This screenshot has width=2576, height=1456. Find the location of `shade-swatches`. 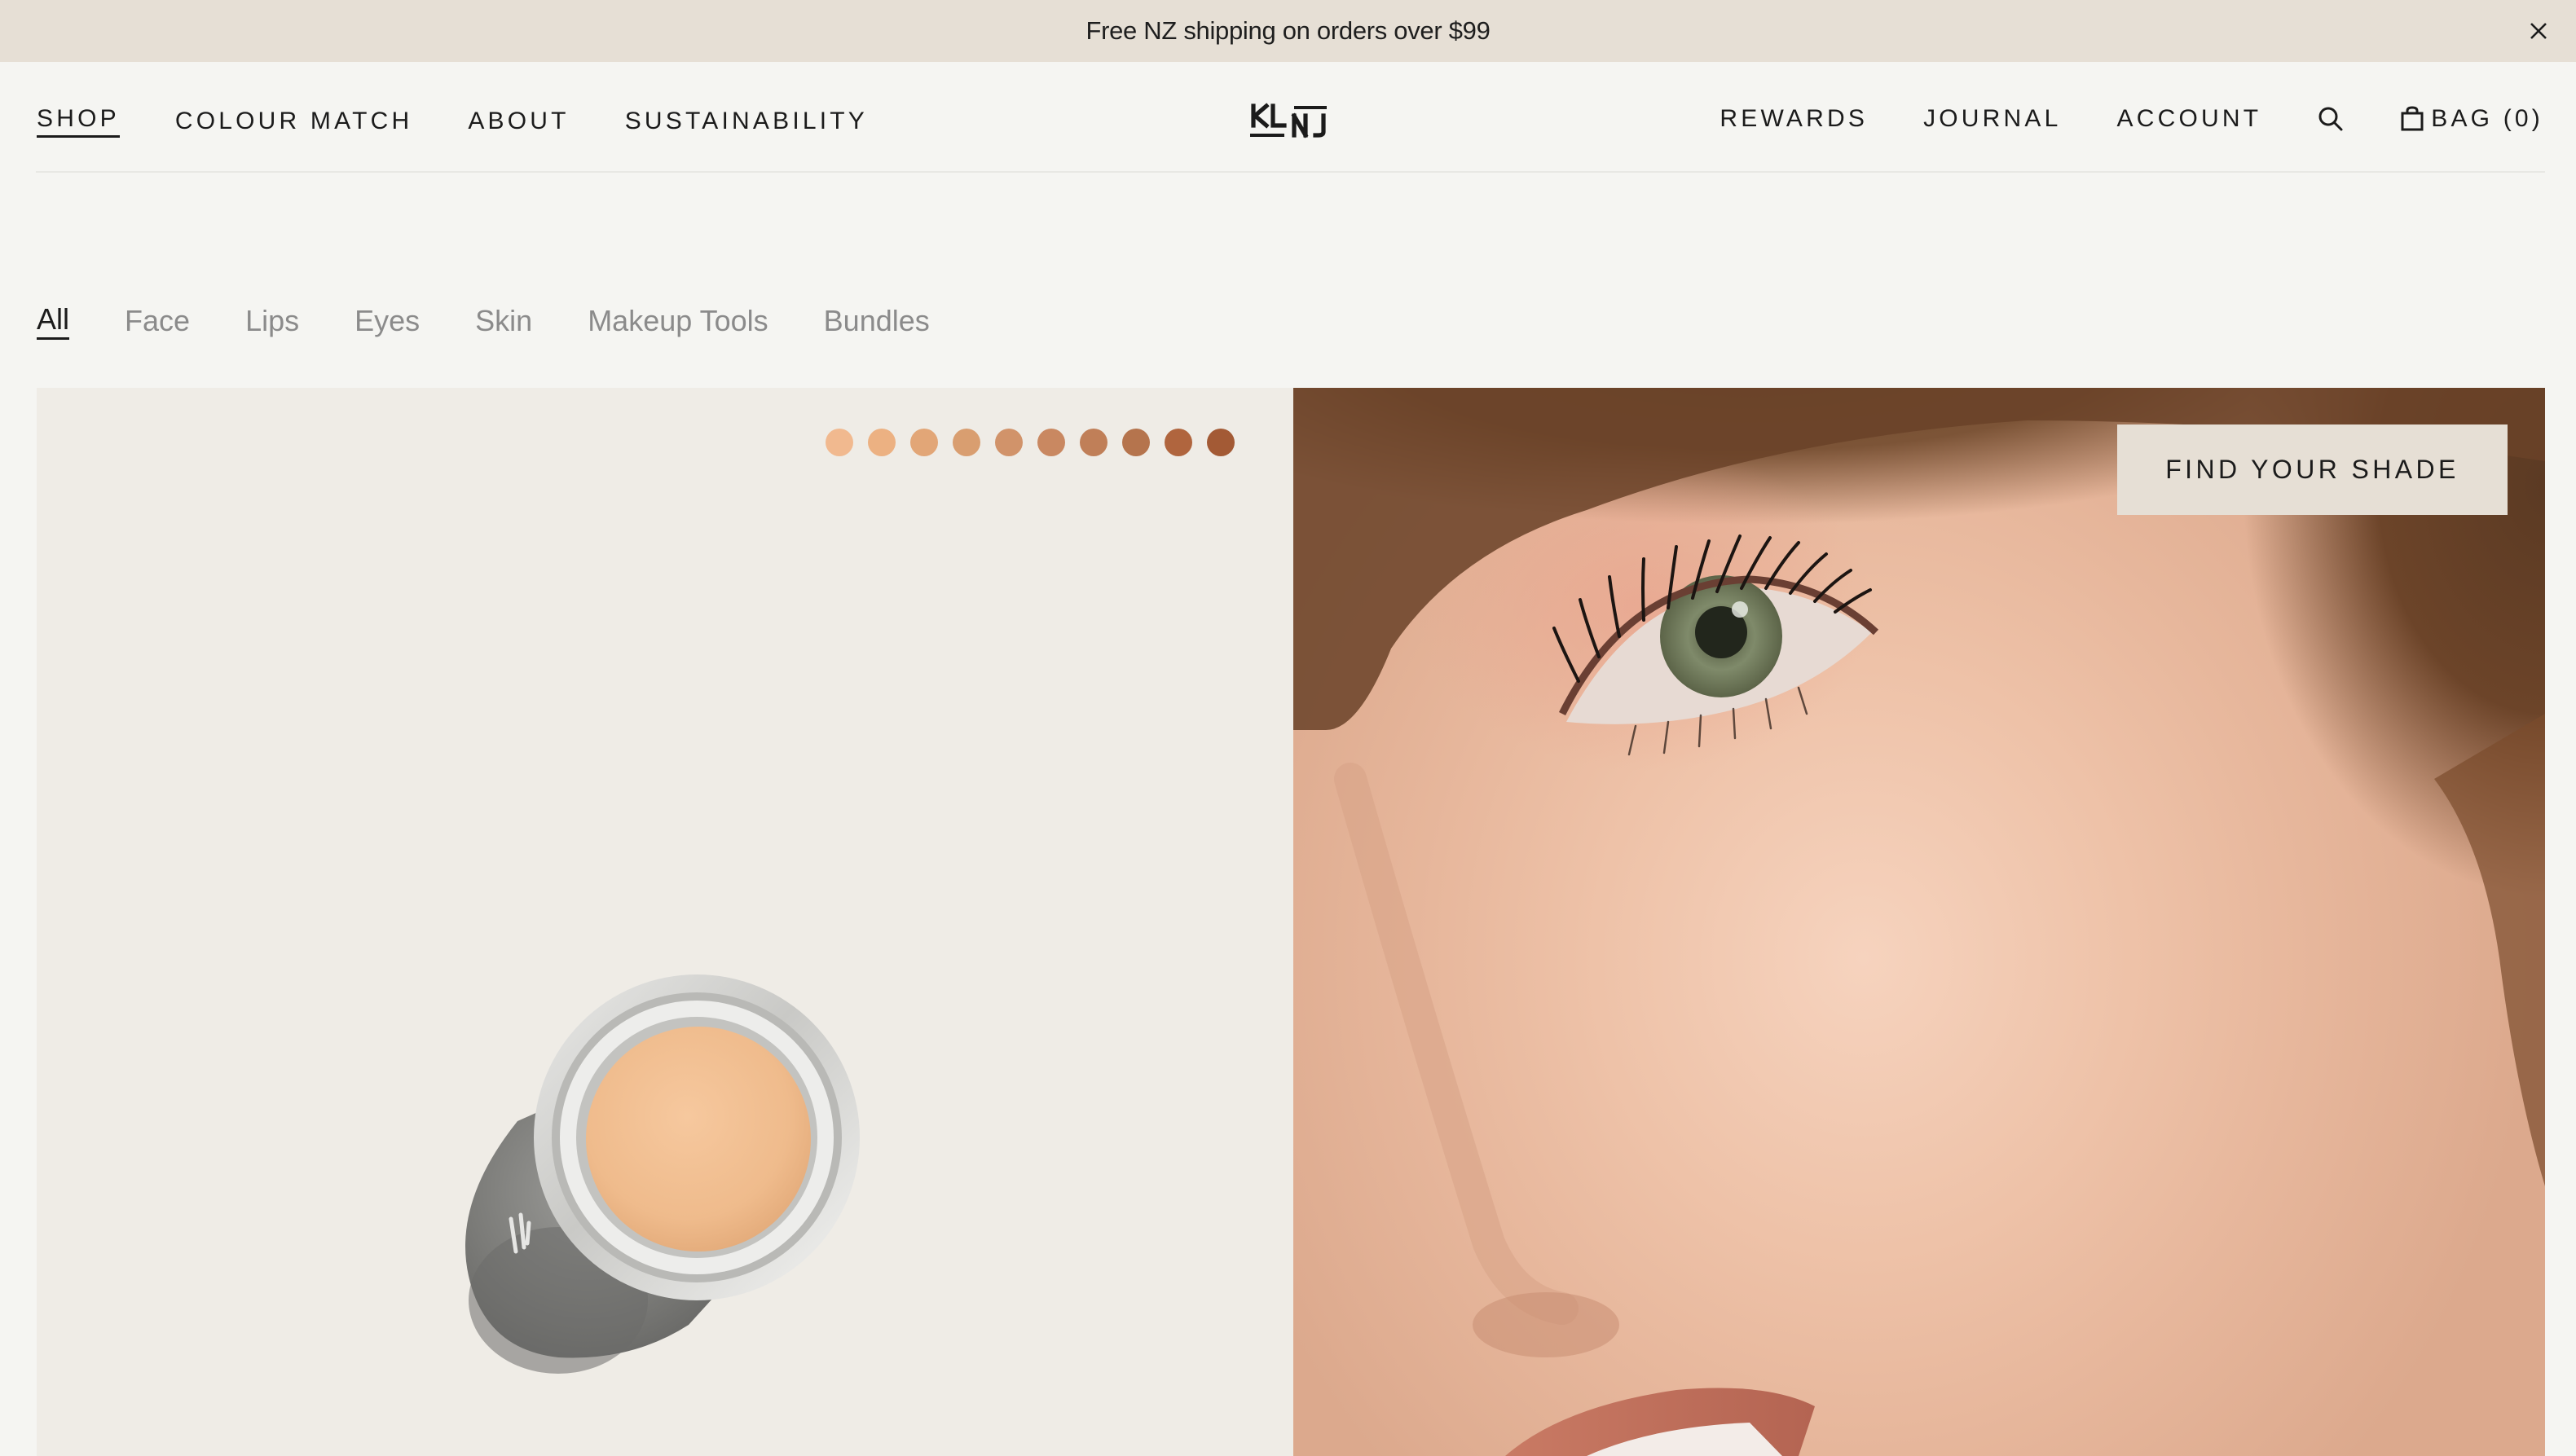

shade-swatches is located at coordinates (1023, 443).